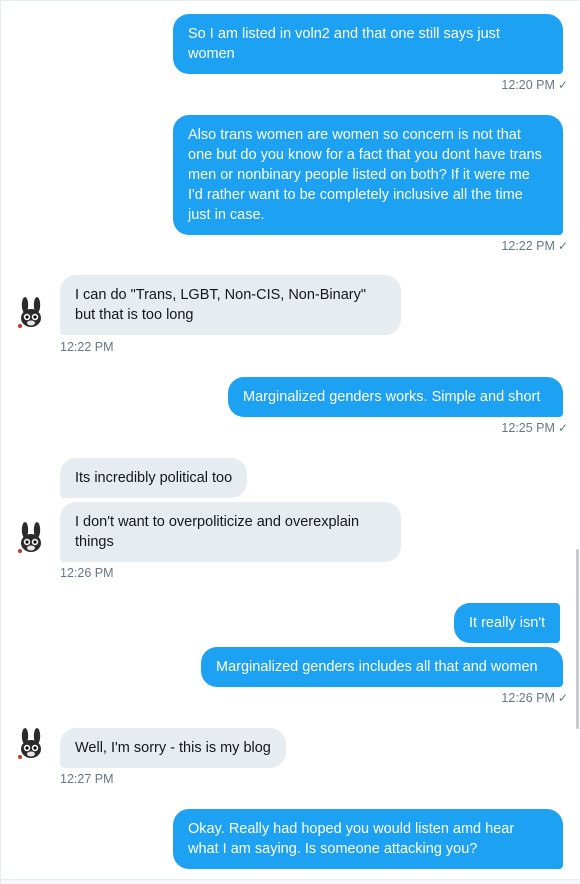  What do you see at coordinates (290, 881) in the screenshot?
I see `composer-bar-edge` at bounding box center [290, 881].